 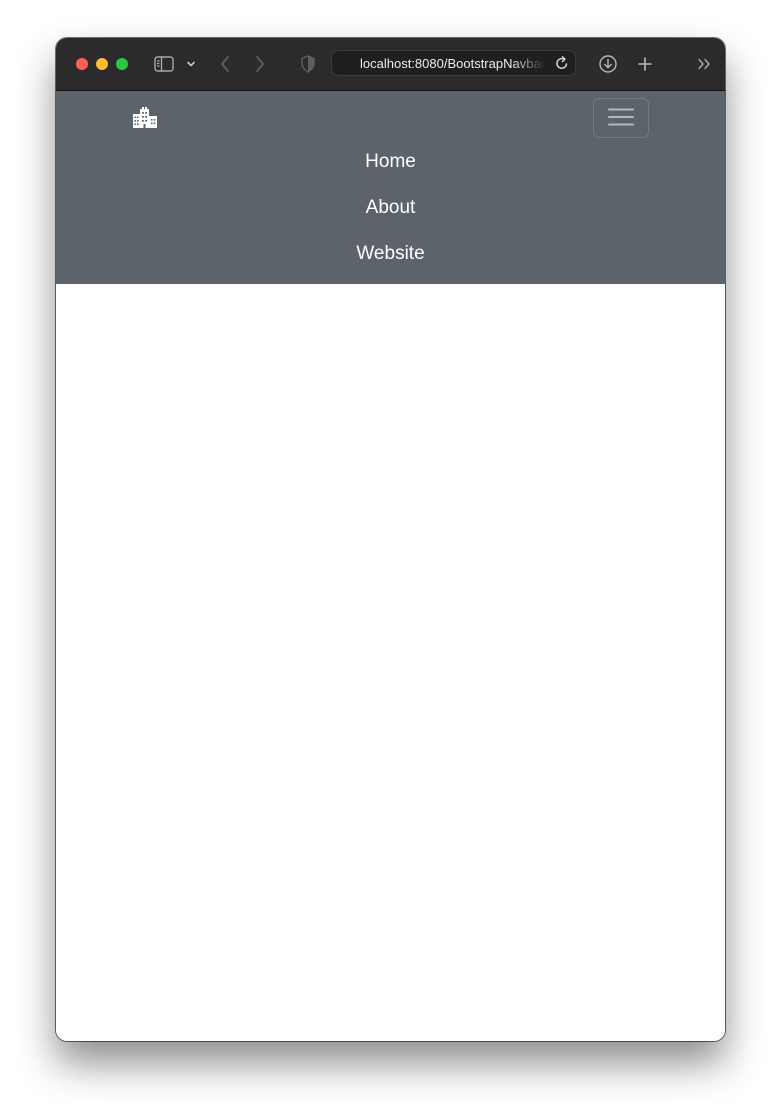 I want to click on overflow-icon, so click(x=704, y=64).